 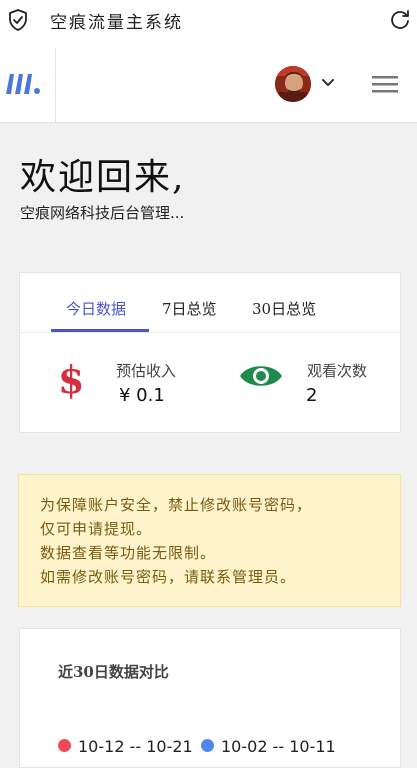 I want to click on legend-item-current: 10-12 -- 10-21, so click(x=125, y=746).